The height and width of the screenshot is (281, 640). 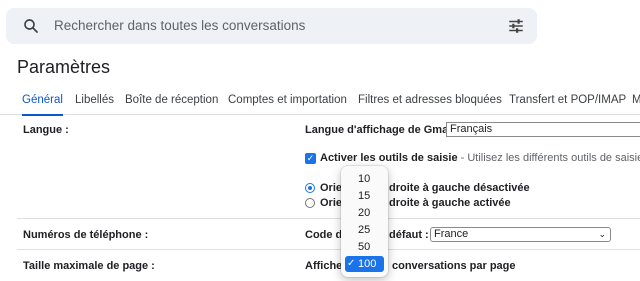 I want to click on tab-inbox: Boîte de réception, so click(x=171, y=104).